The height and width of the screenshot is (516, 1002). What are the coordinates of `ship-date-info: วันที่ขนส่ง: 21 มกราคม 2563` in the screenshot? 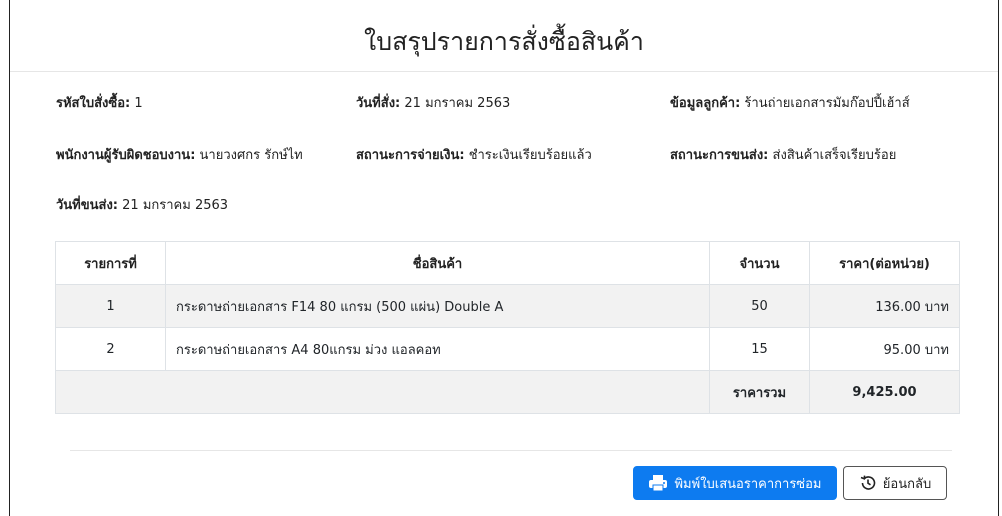 It's located at (142, 204).